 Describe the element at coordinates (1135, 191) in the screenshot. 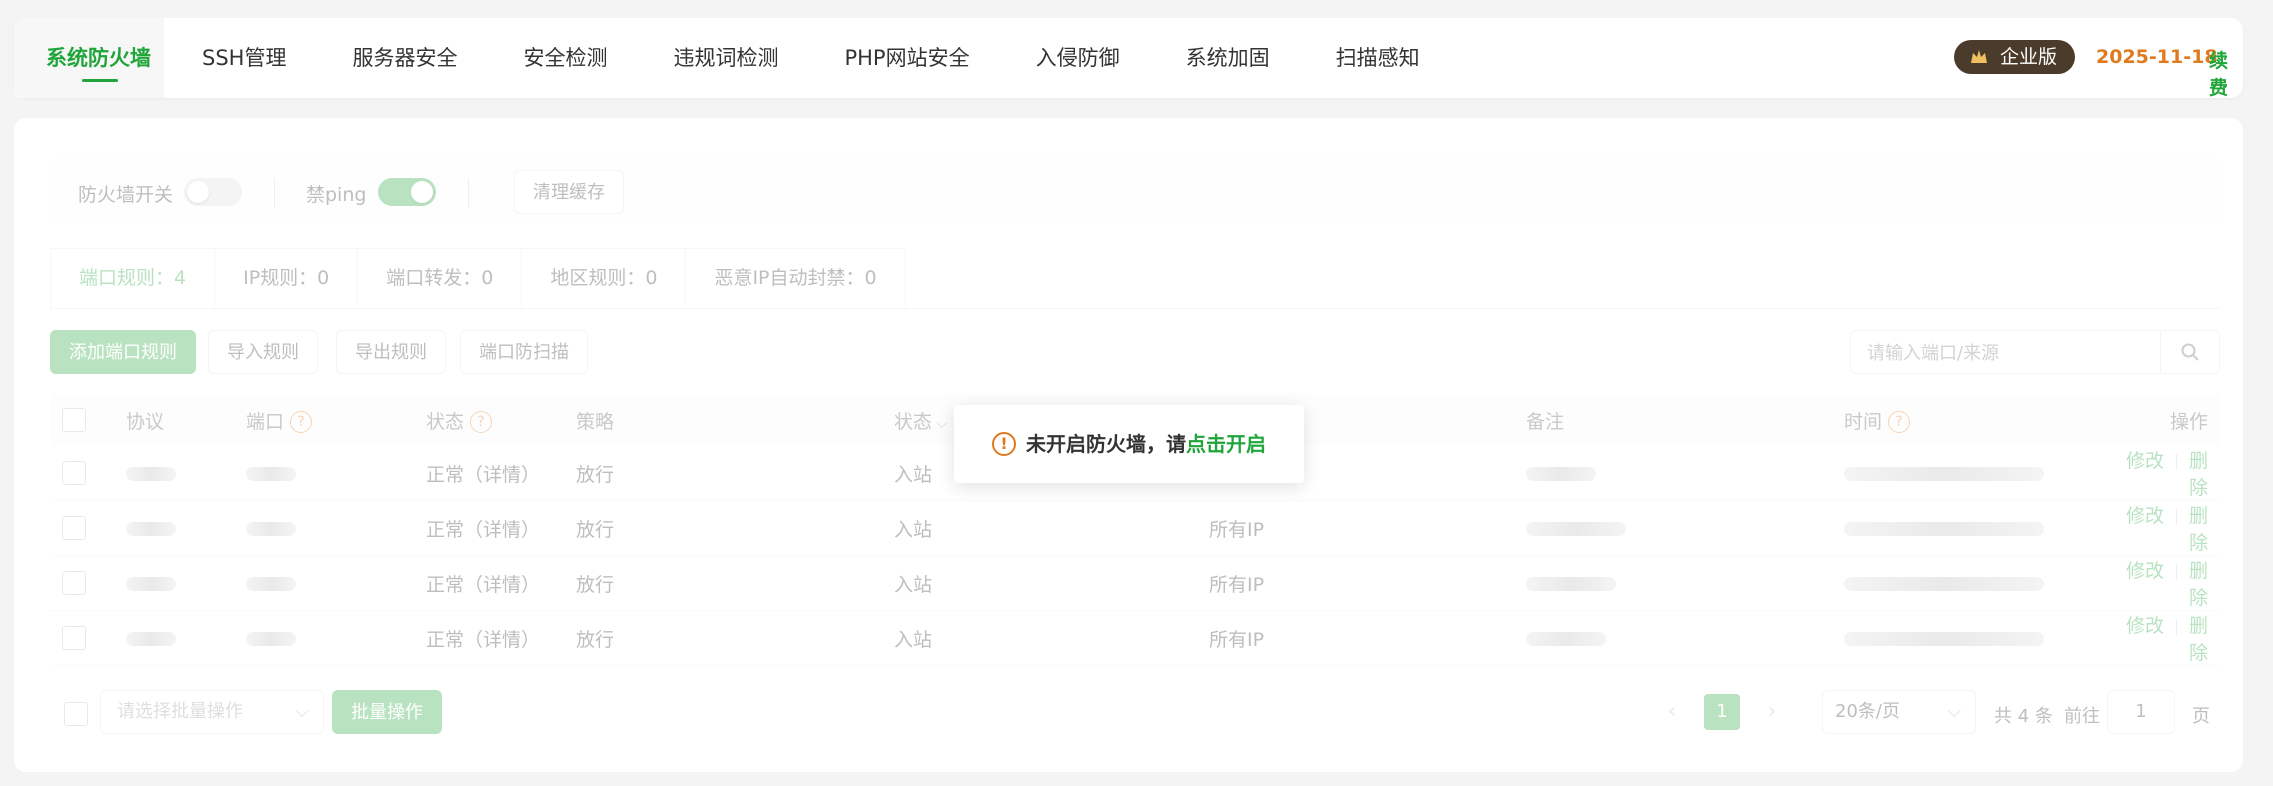

I see `switch-bar: 防火墙开关 禁ping 清理缓存` at that location.